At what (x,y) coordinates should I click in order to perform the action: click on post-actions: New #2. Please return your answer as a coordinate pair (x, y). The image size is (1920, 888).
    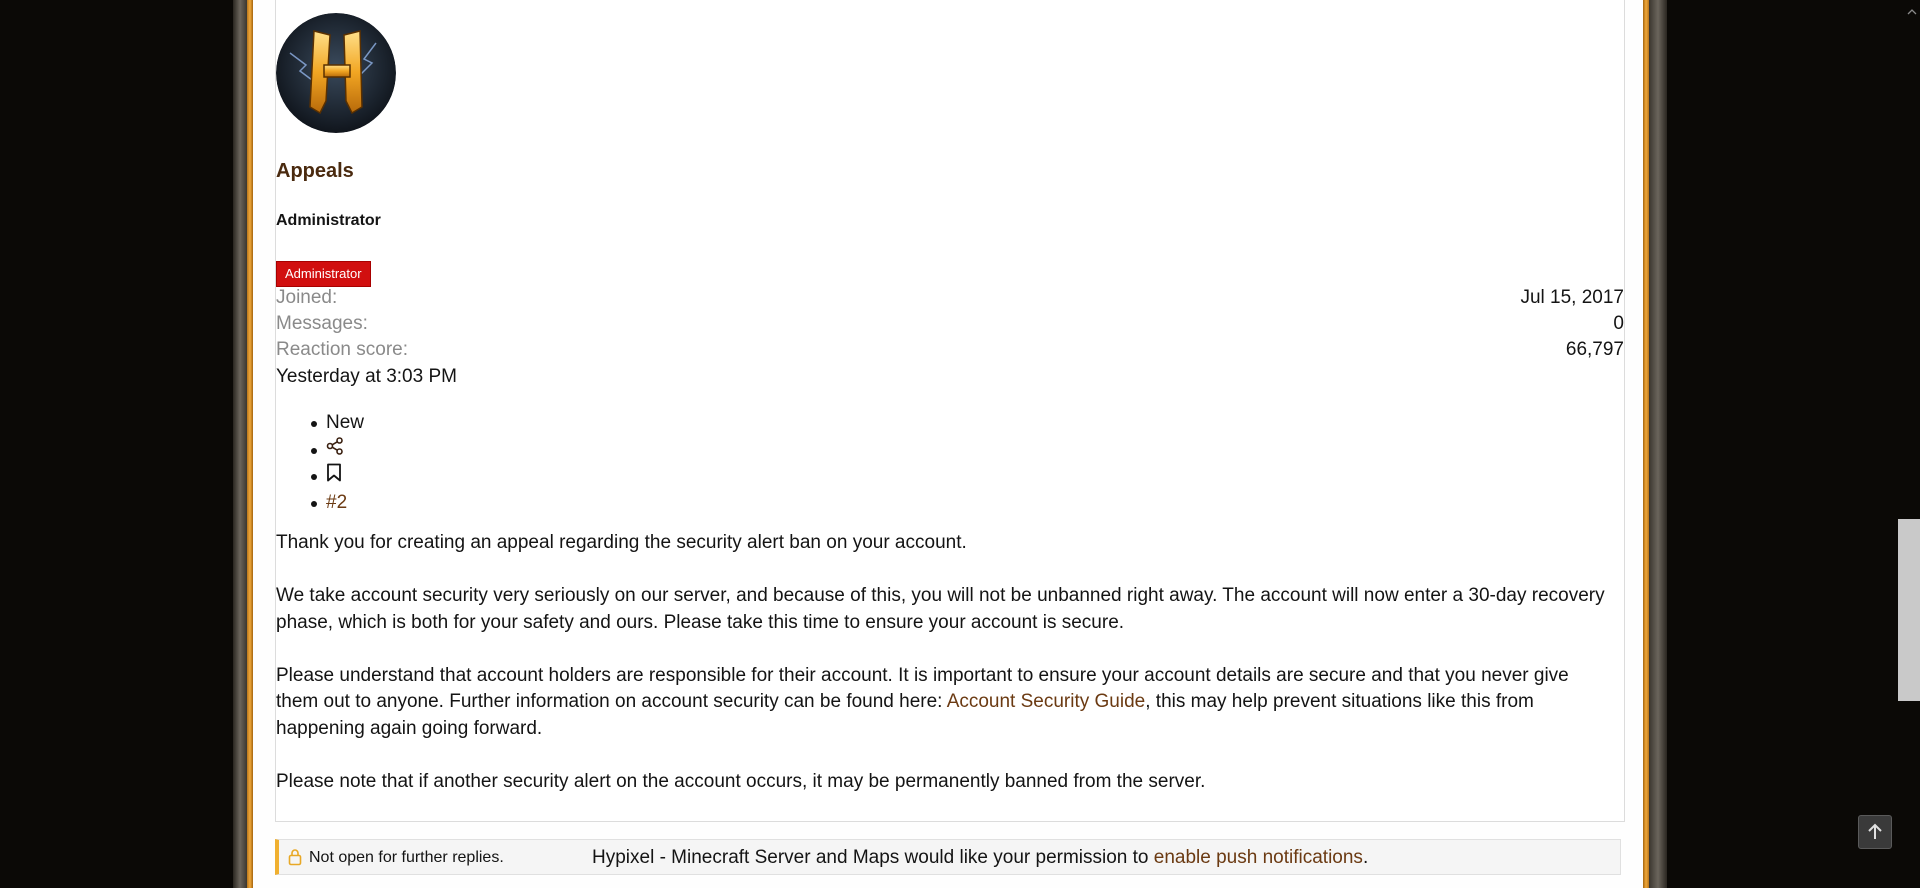
    Looking at the image, I should click on (320, 463).